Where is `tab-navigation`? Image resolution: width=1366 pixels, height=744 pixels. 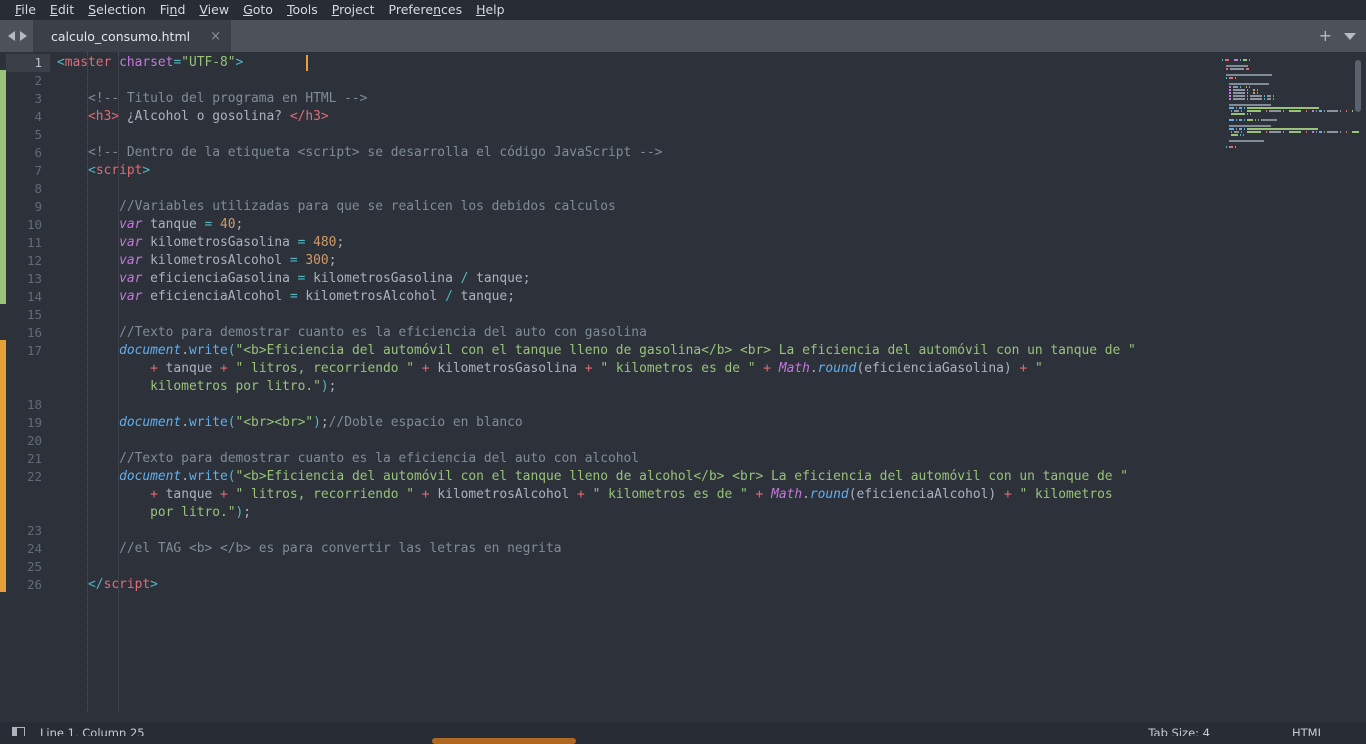 tab-navigation is located at coordinates (16, 36).